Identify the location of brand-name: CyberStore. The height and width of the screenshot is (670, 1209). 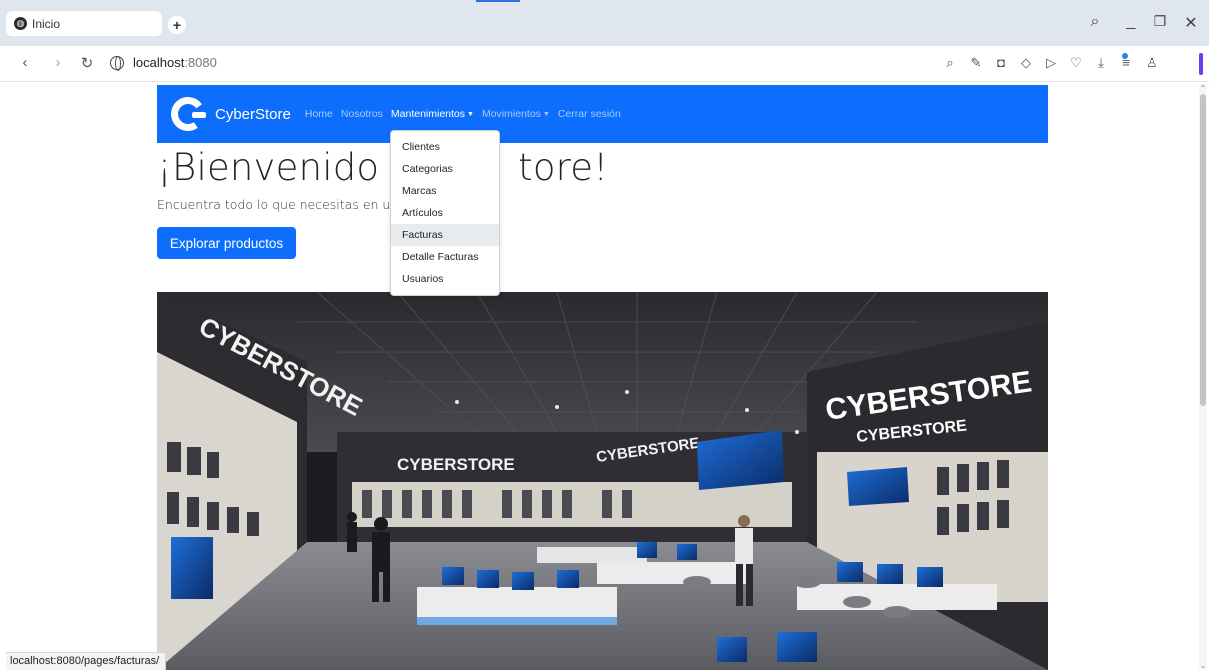
(253, 114).